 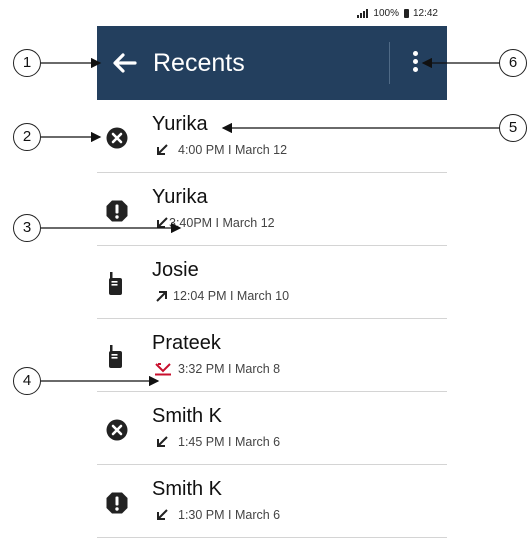 I want to click on call-time: 1:30 PM I March 6, so click(x=229, y=515).